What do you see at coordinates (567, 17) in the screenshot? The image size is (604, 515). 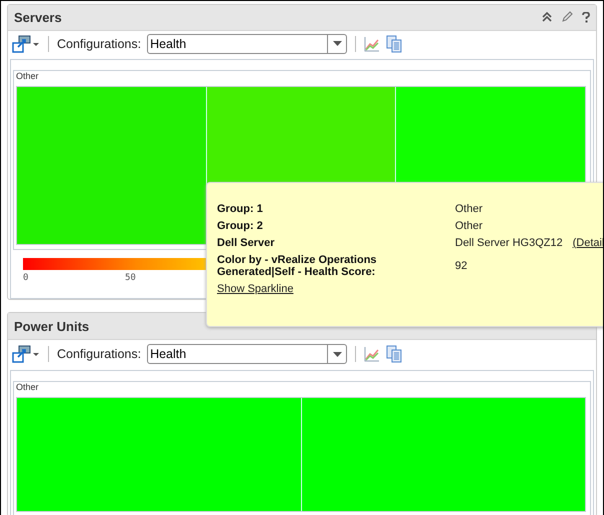 I see `pencil-icon` at bounding box center [567, 17].